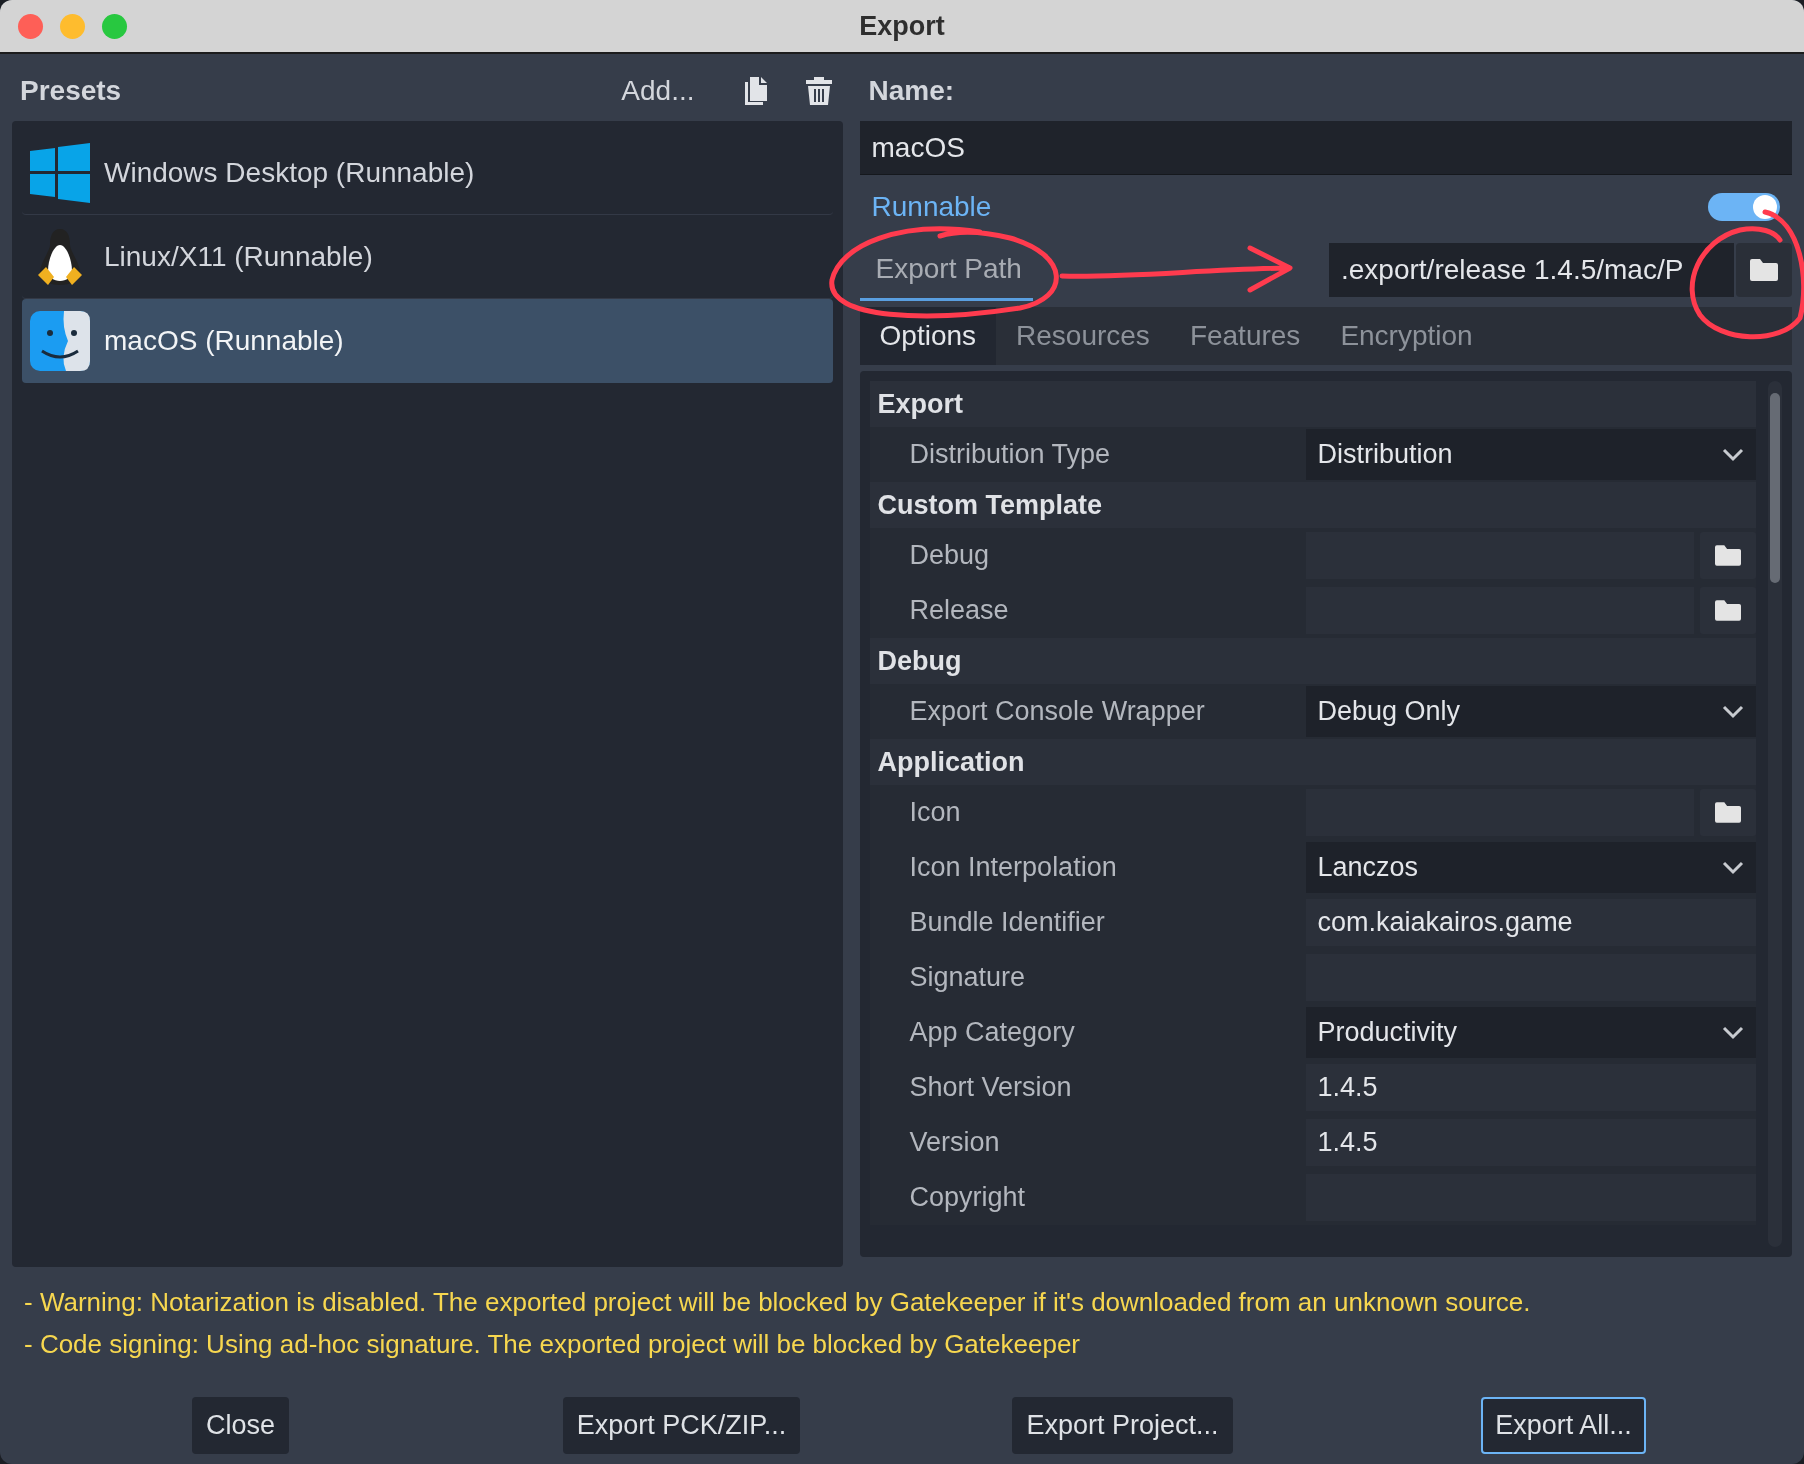 Image resolution: width=1804 pixels, height=1464 pixels. What do you see at coordinates (289, 172) in the screenshot?
I see `preset-name: Windows Desktop (Runnable)` at bounding box center [289, 172].